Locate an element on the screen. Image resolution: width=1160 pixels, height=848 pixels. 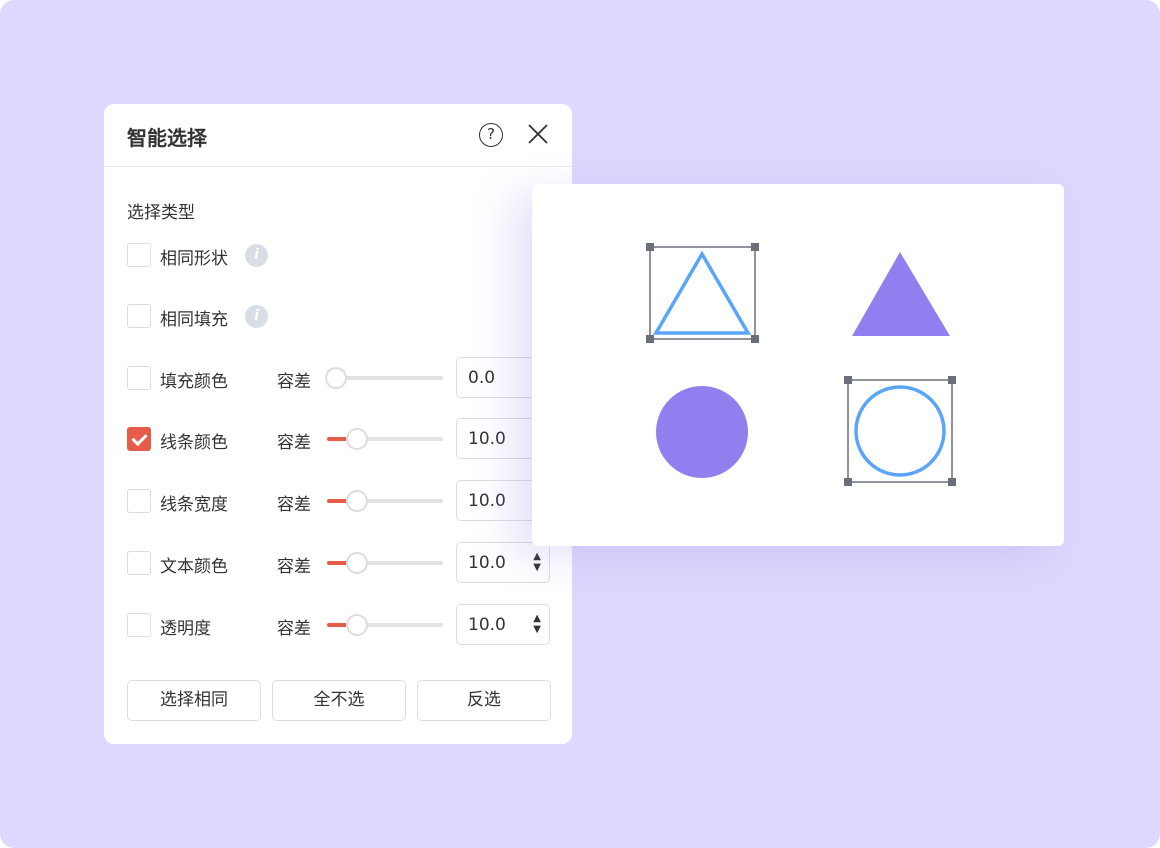
outlined-circle-selected is located at coordinates (900, 431).